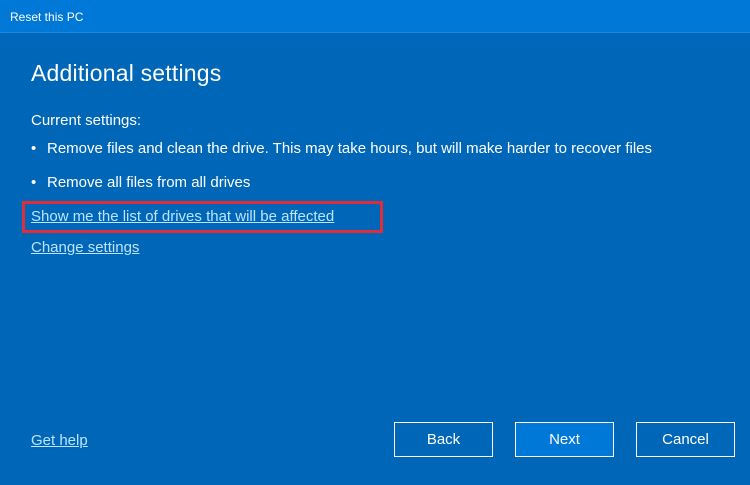 The height and width of the screenshot is (485, 750). Describe the element at coordinates (149, 182) in the screenshot. I see `setting-item-text: Remove all files from all drives` at that location.